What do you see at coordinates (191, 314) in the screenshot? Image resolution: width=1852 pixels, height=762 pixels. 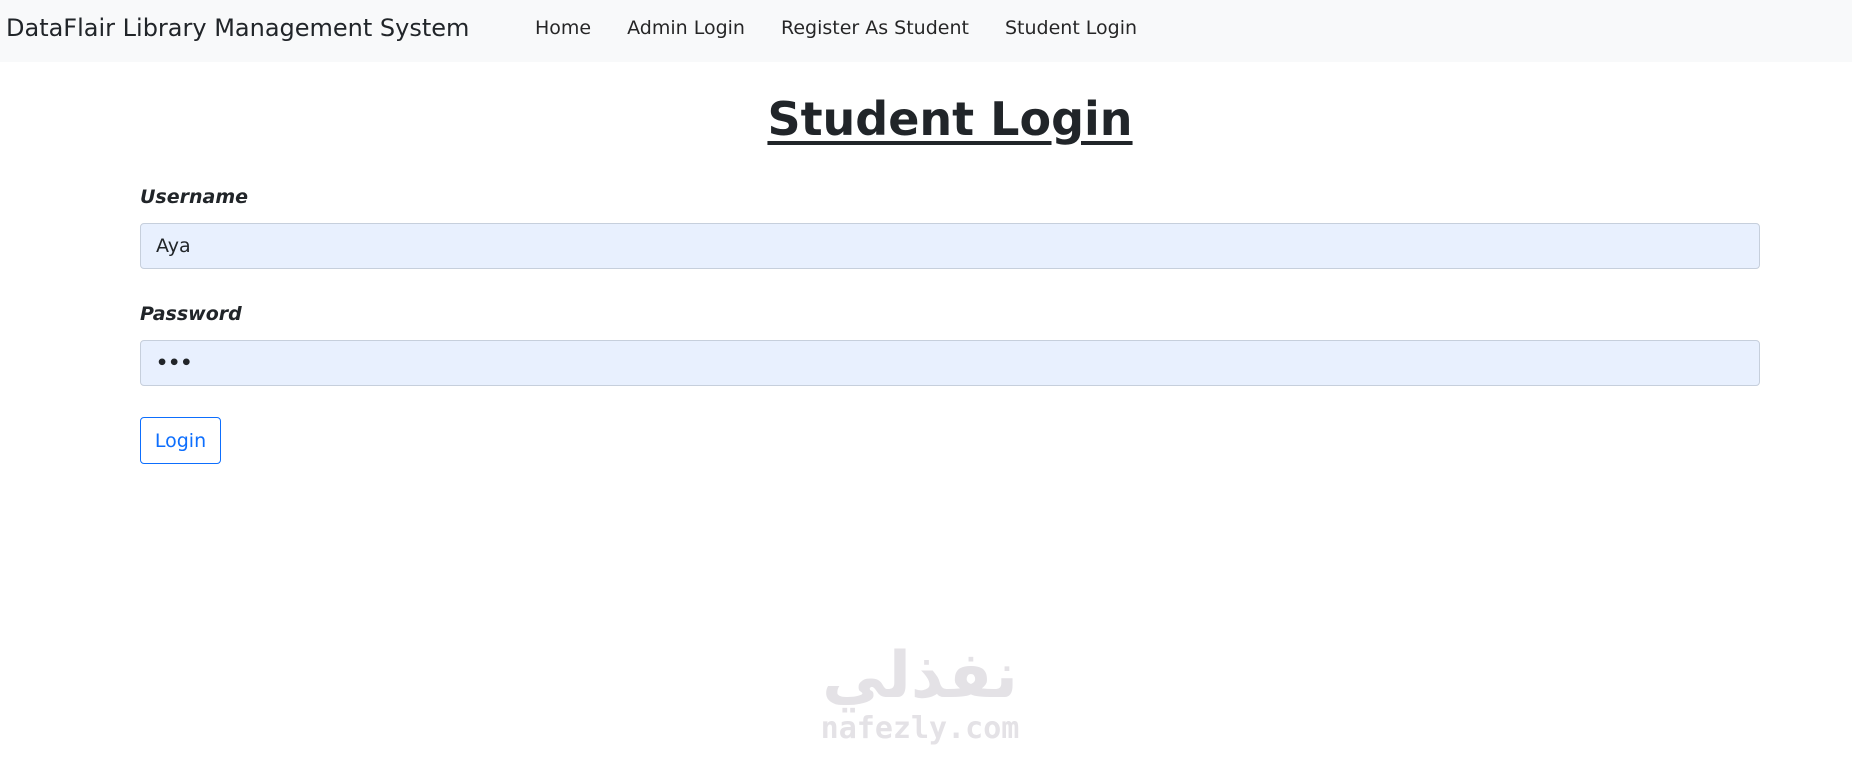 I see `password-label: Password` at bounding box center [191, 314].